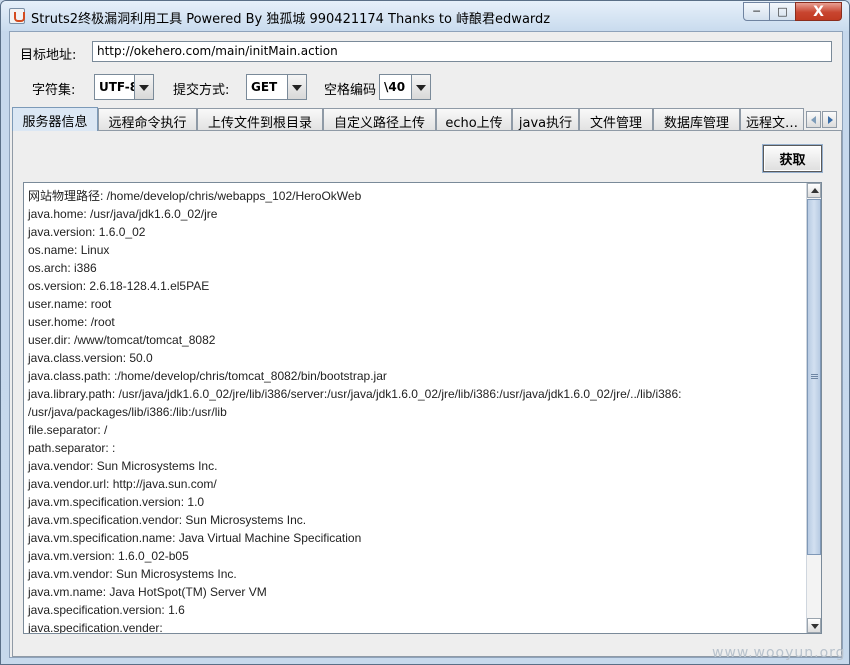 This screenshot has width=850, height=665. I want to click on output-line: java.specification.version: 1.6, so click(106, 610).